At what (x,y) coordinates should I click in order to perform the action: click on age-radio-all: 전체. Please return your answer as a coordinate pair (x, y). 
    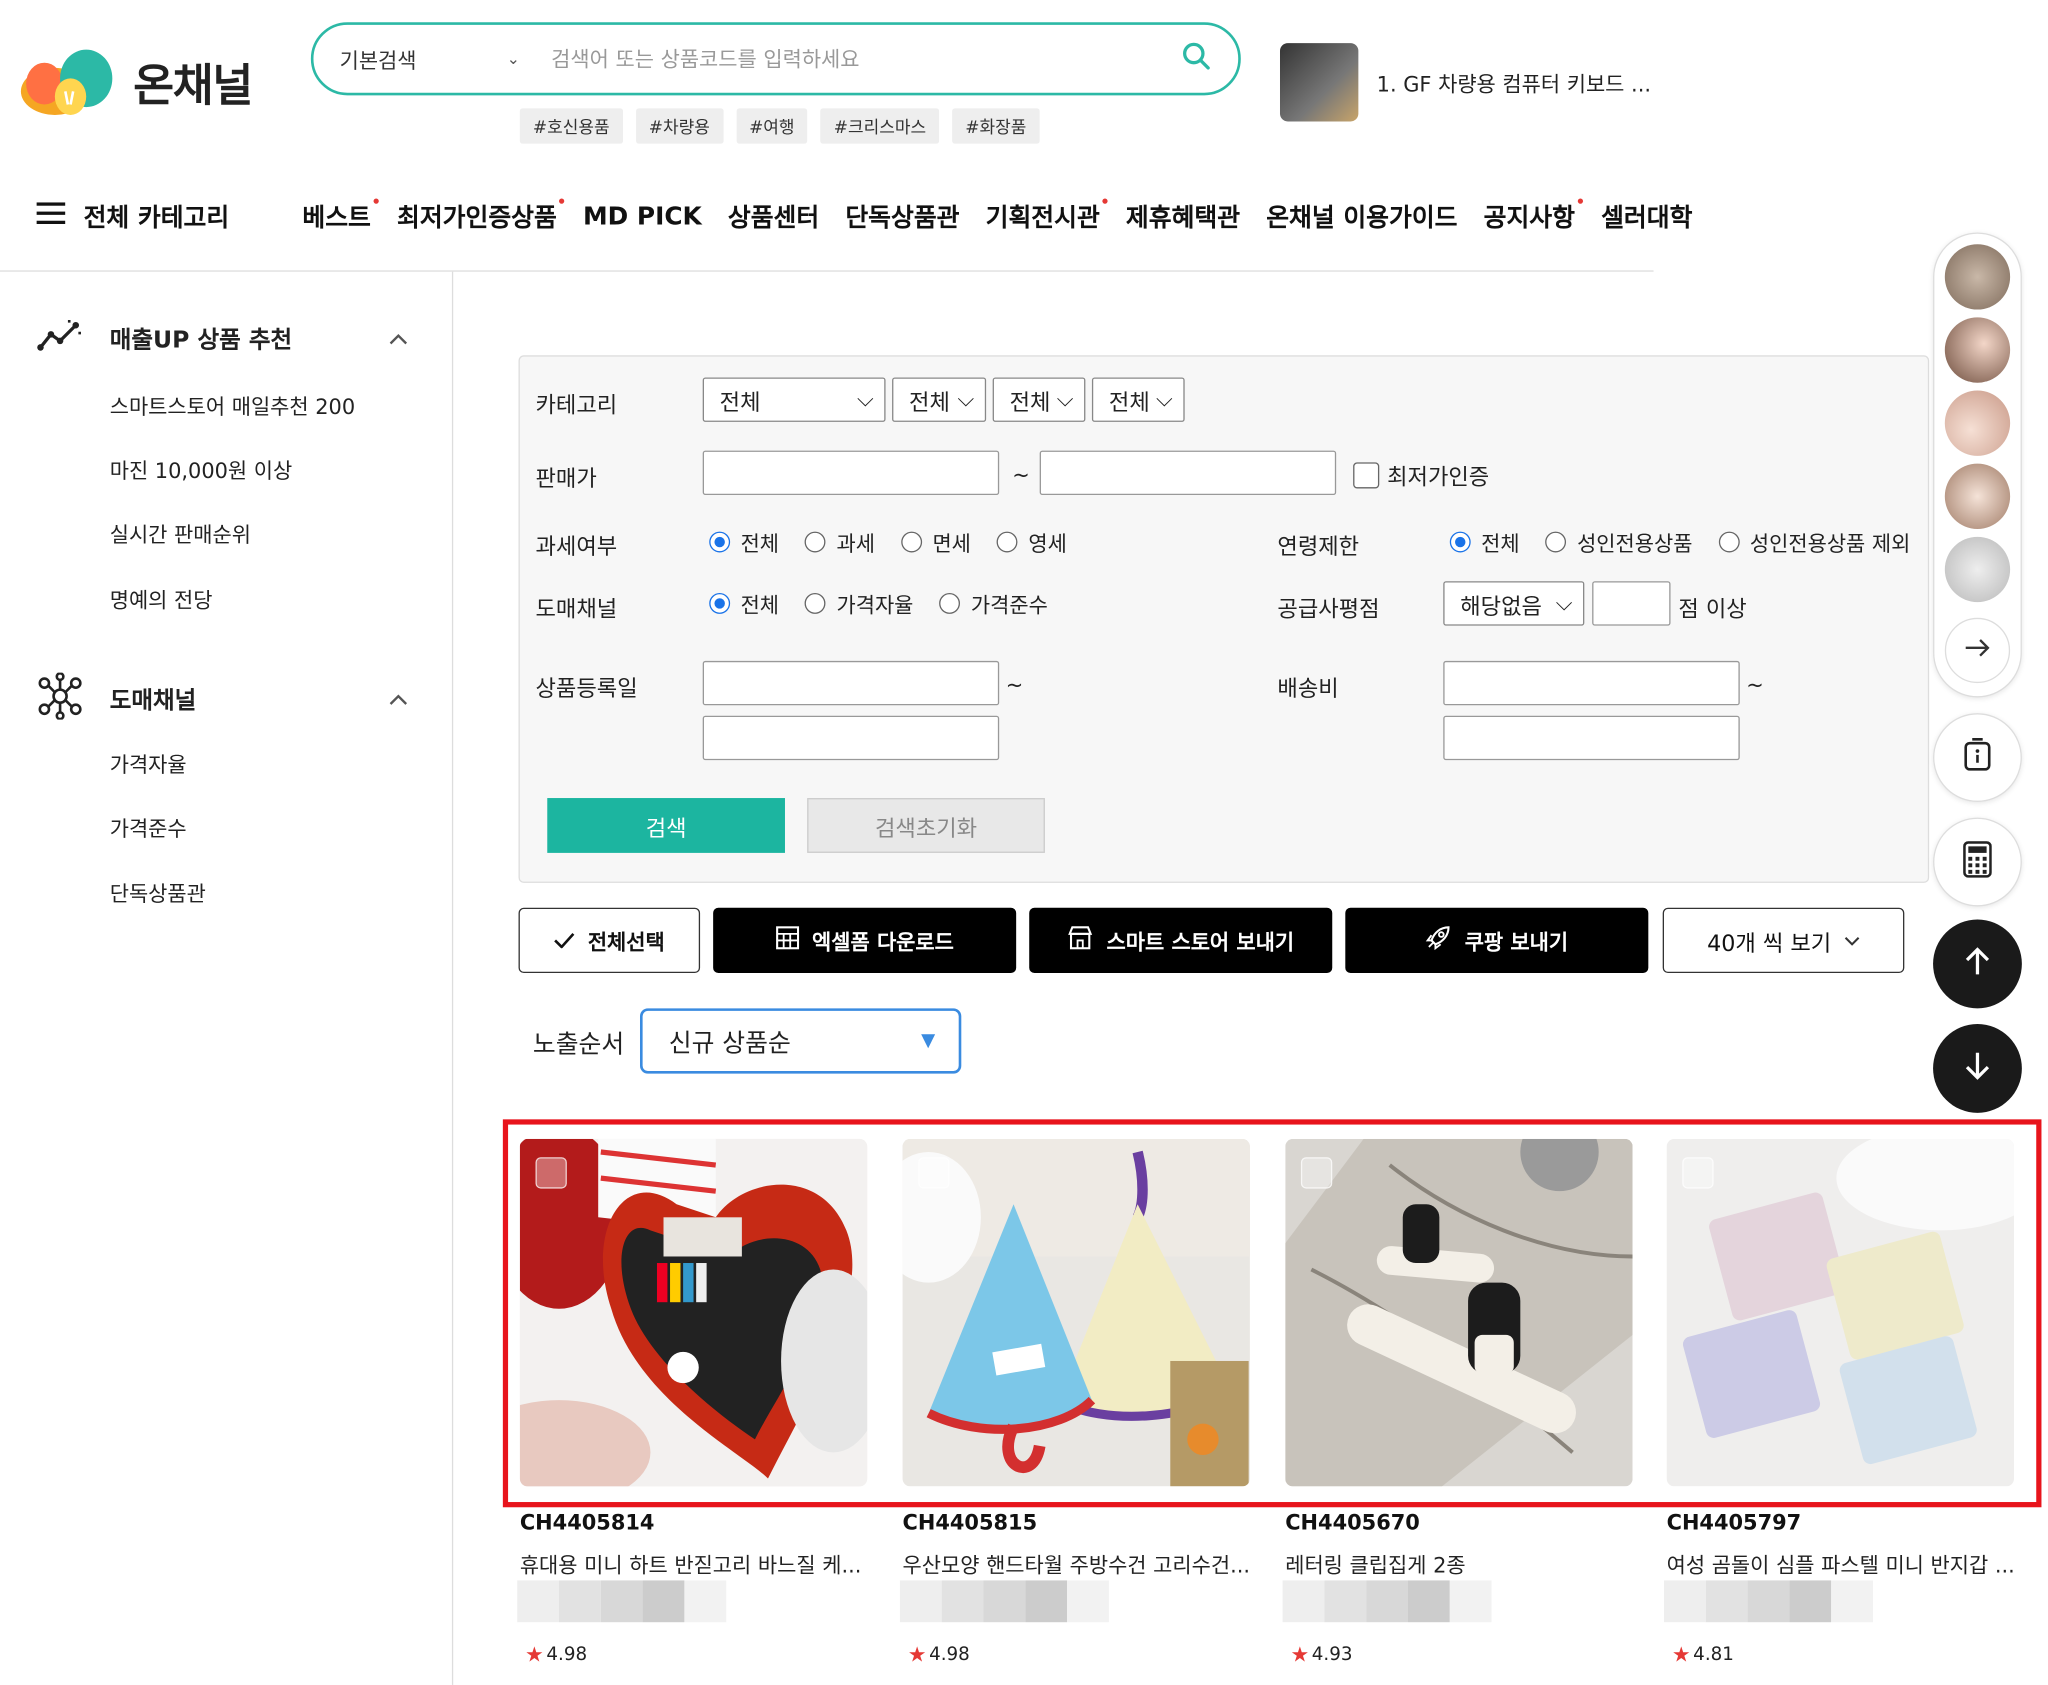
    Looking at the image, I should click on (1484, 541).